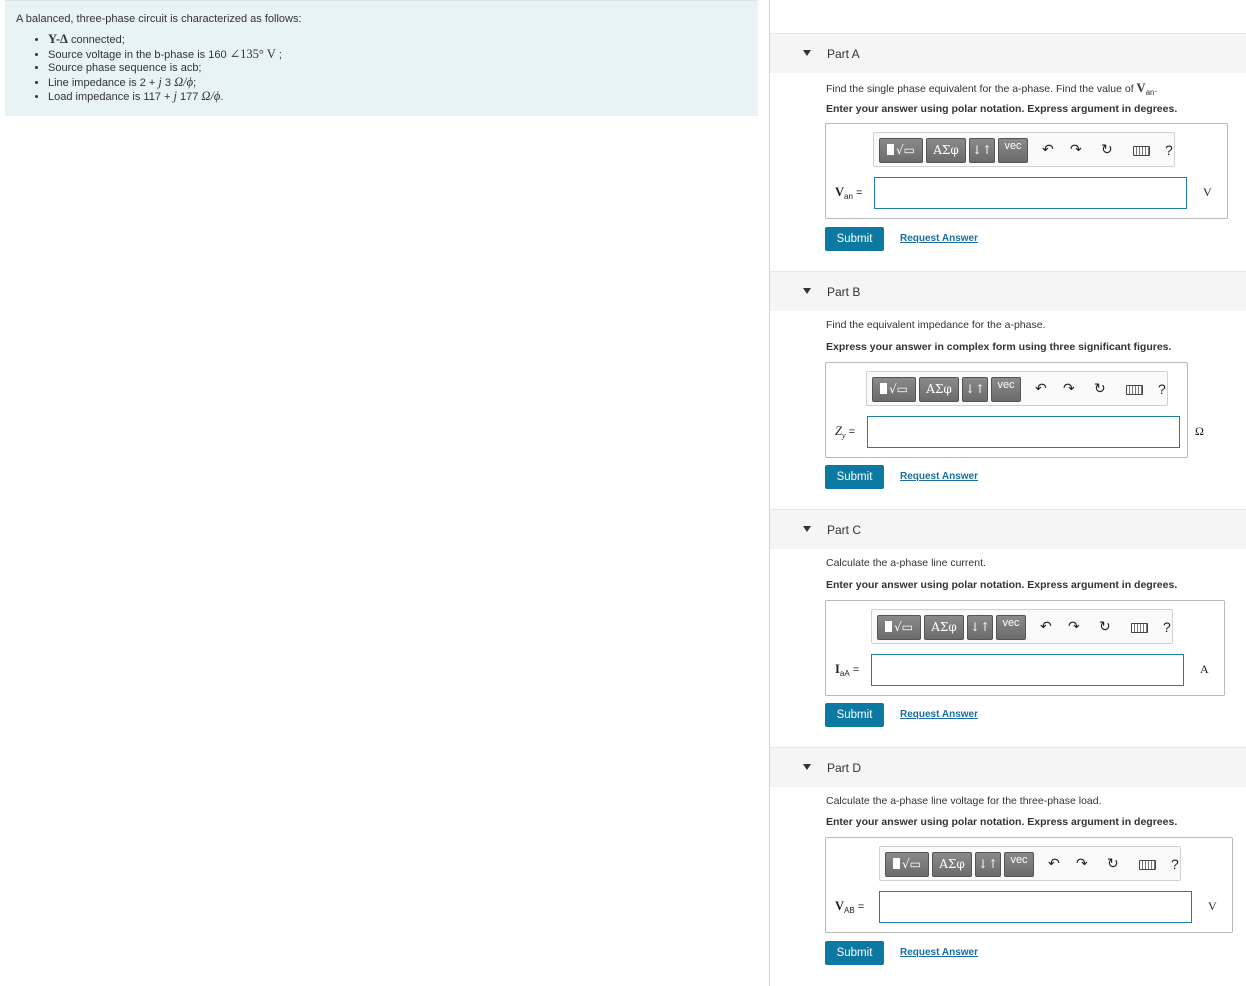 The width and height of the screenshot is (1246, 986). What do you see at coordinates (850, 907) in the screenshot?
I see `answer-label: VAB =` at bounding box center [850, 907].